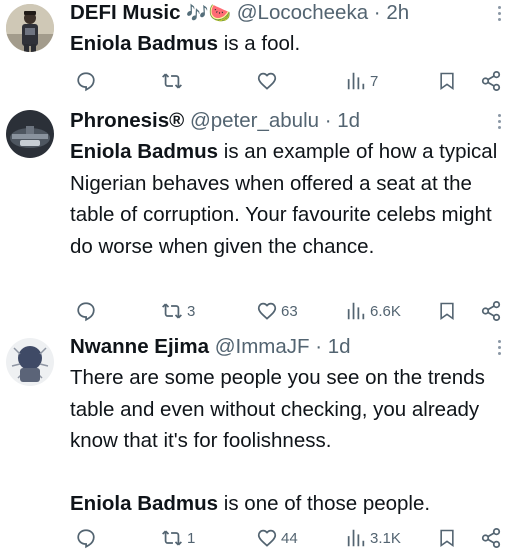 The height and width of the screenshot is (556, 512). I want to click on retweet-button: 3, so click(177, 311).